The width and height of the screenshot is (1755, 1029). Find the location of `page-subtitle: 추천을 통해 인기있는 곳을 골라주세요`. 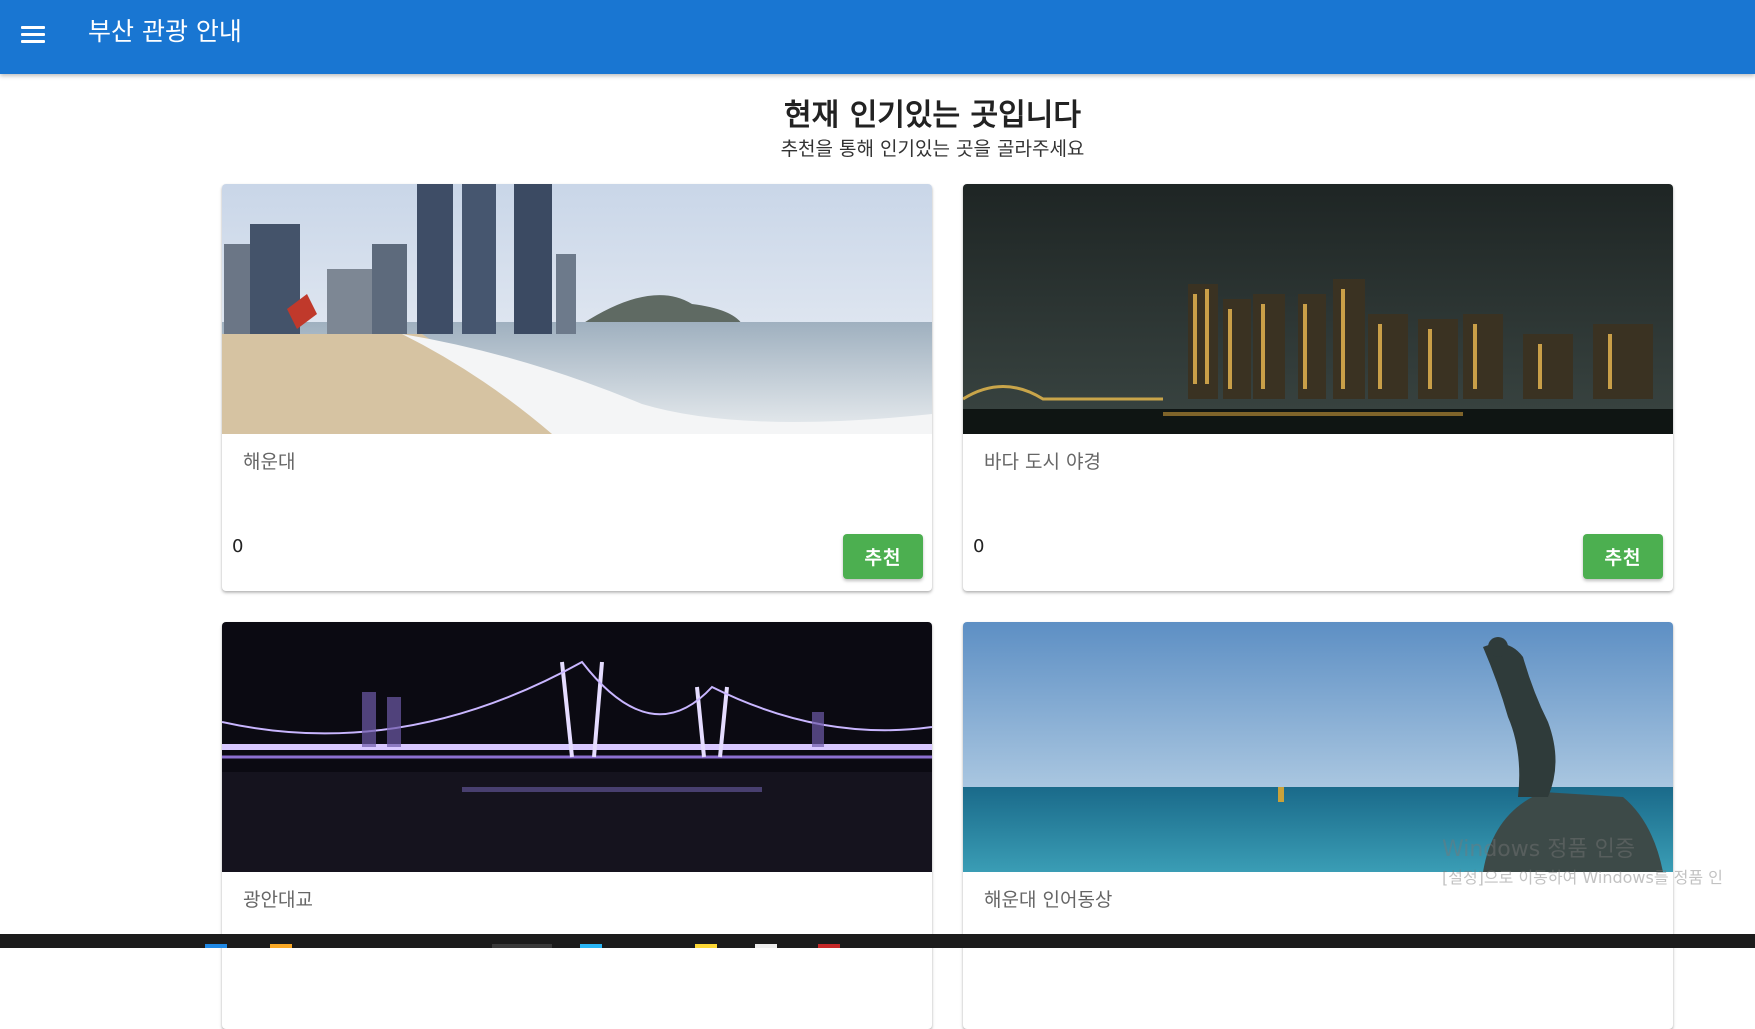

page-subtitle: 추천을 통해 인기있는 곳을 골라주세요 is located at coordinates (932, 149).